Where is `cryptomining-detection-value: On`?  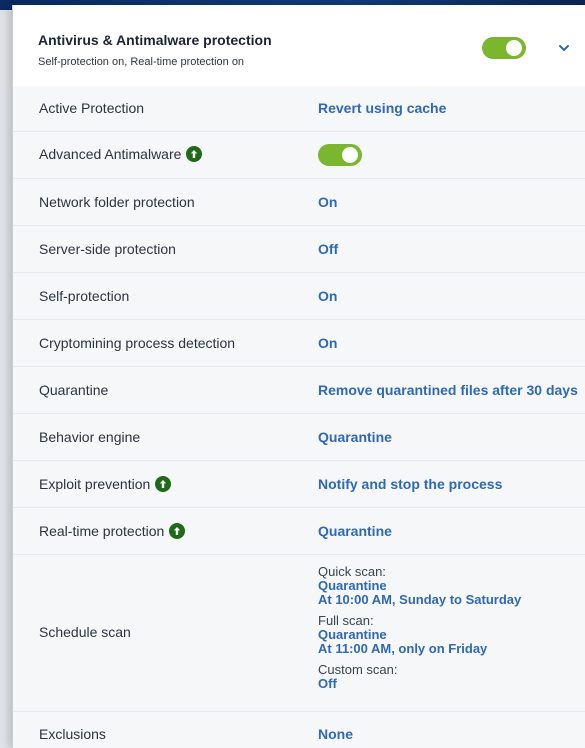 cryptomining-detection-value: On is located at coordinates (327, 343).